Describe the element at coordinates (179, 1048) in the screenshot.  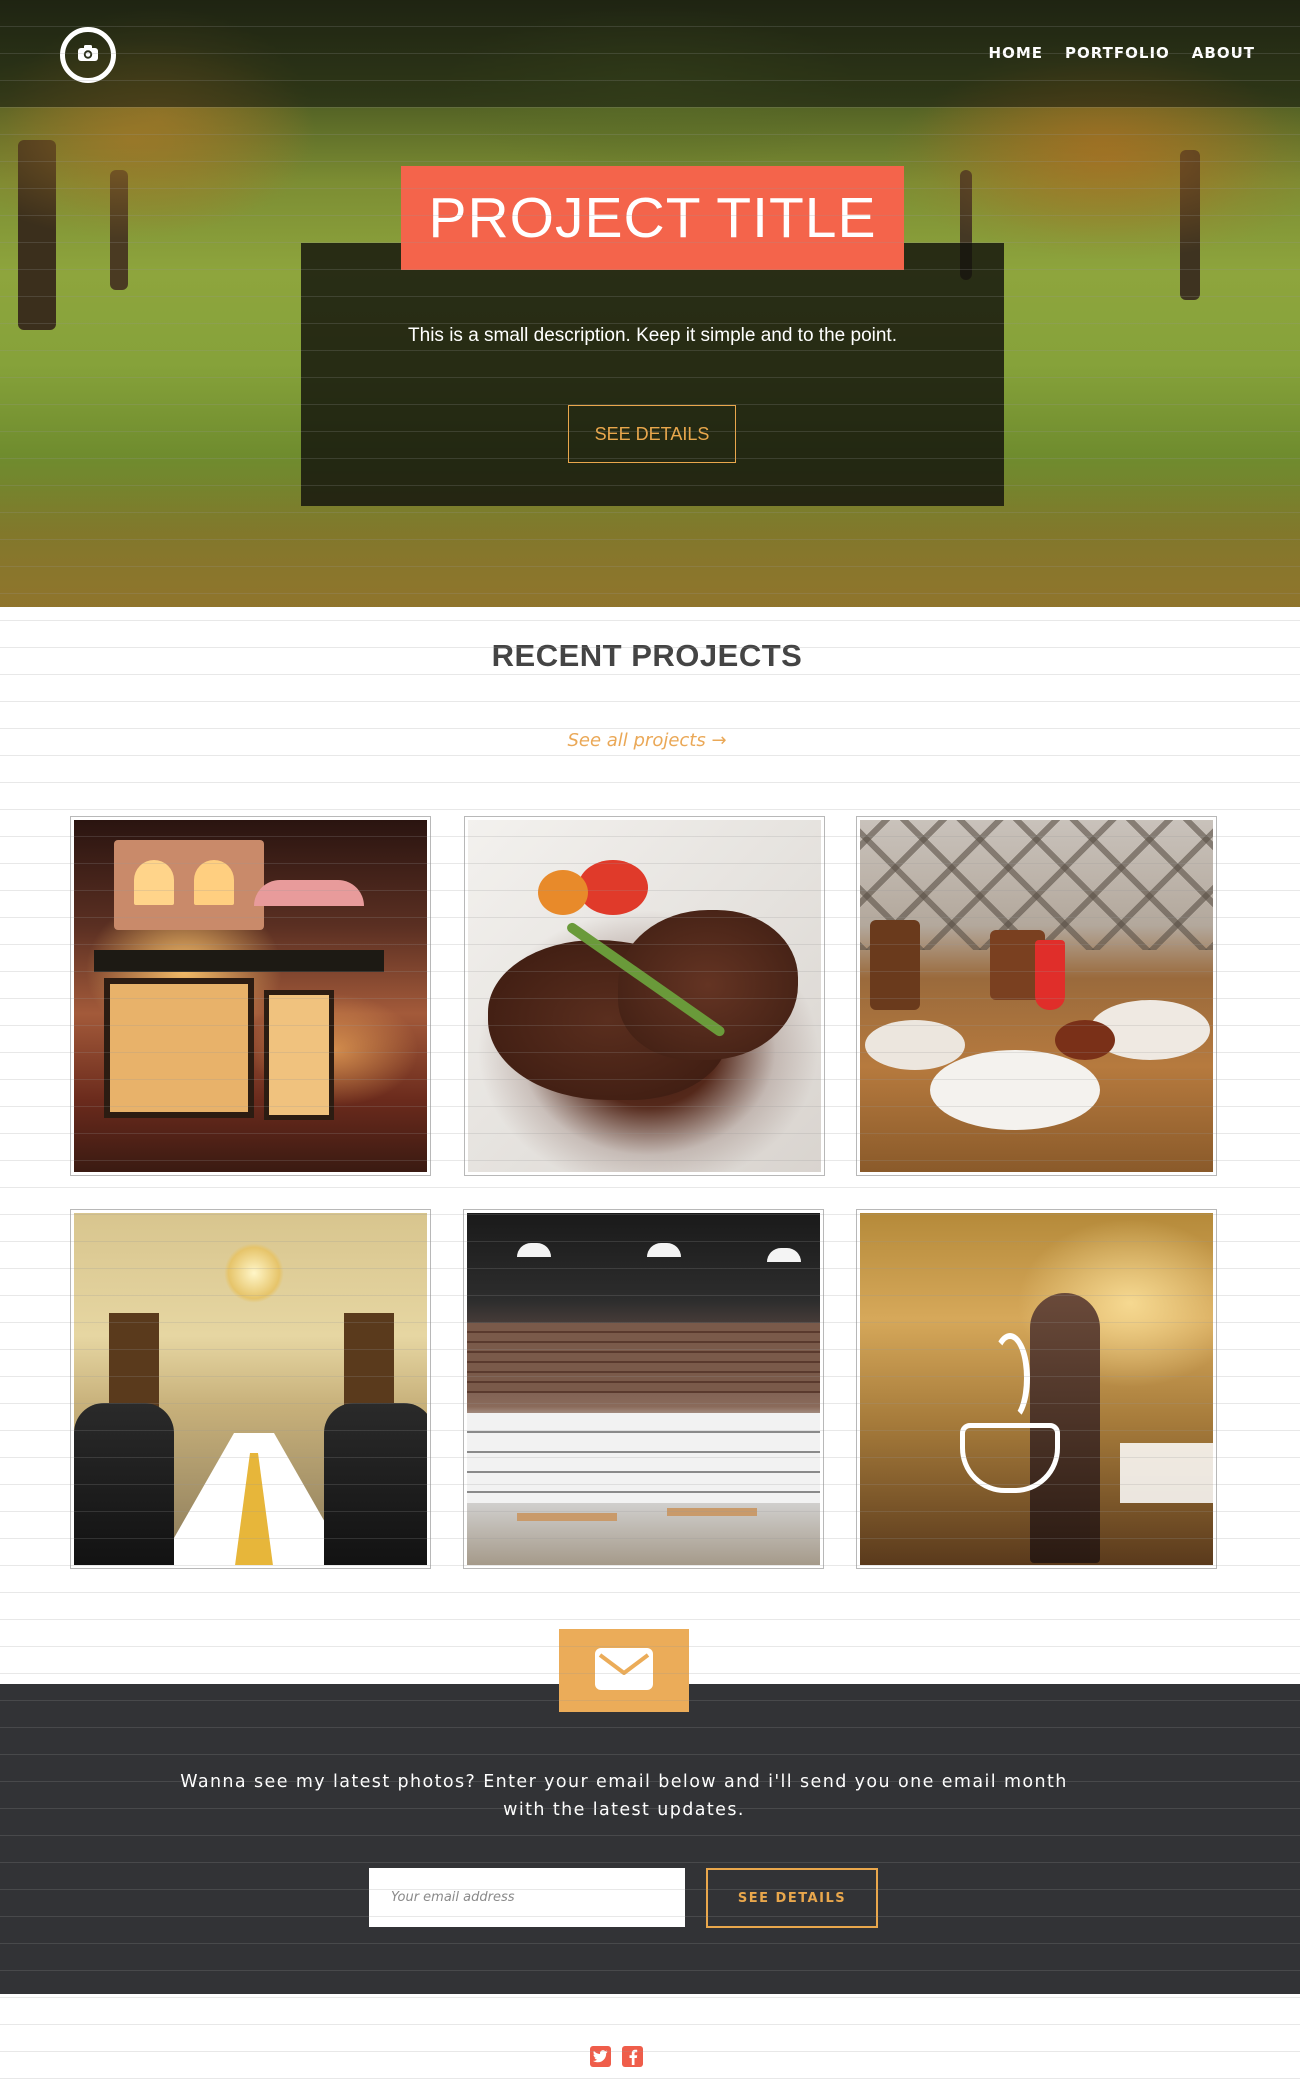
I see `dollhouse-shopfront` at that location.